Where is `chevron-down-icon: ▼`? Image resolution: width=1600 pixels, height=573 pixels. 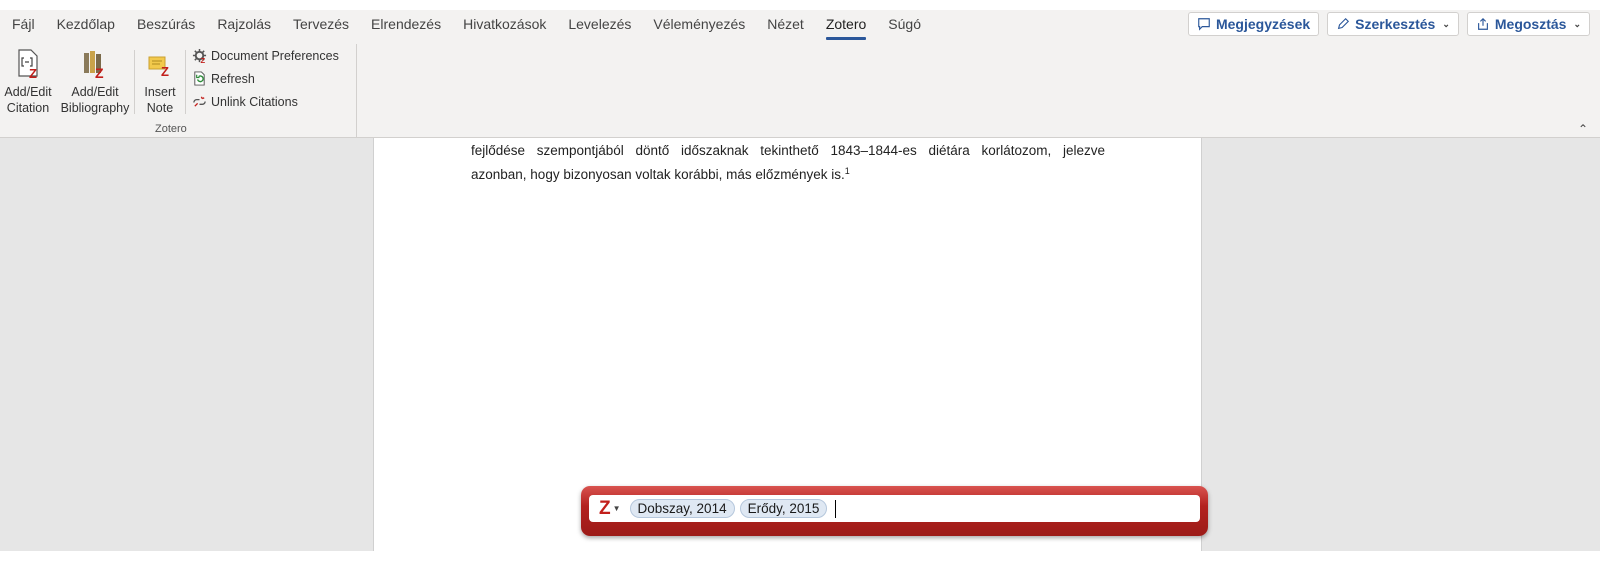 chevron-down-icon: ▼ is located at coordinates (617, 508).